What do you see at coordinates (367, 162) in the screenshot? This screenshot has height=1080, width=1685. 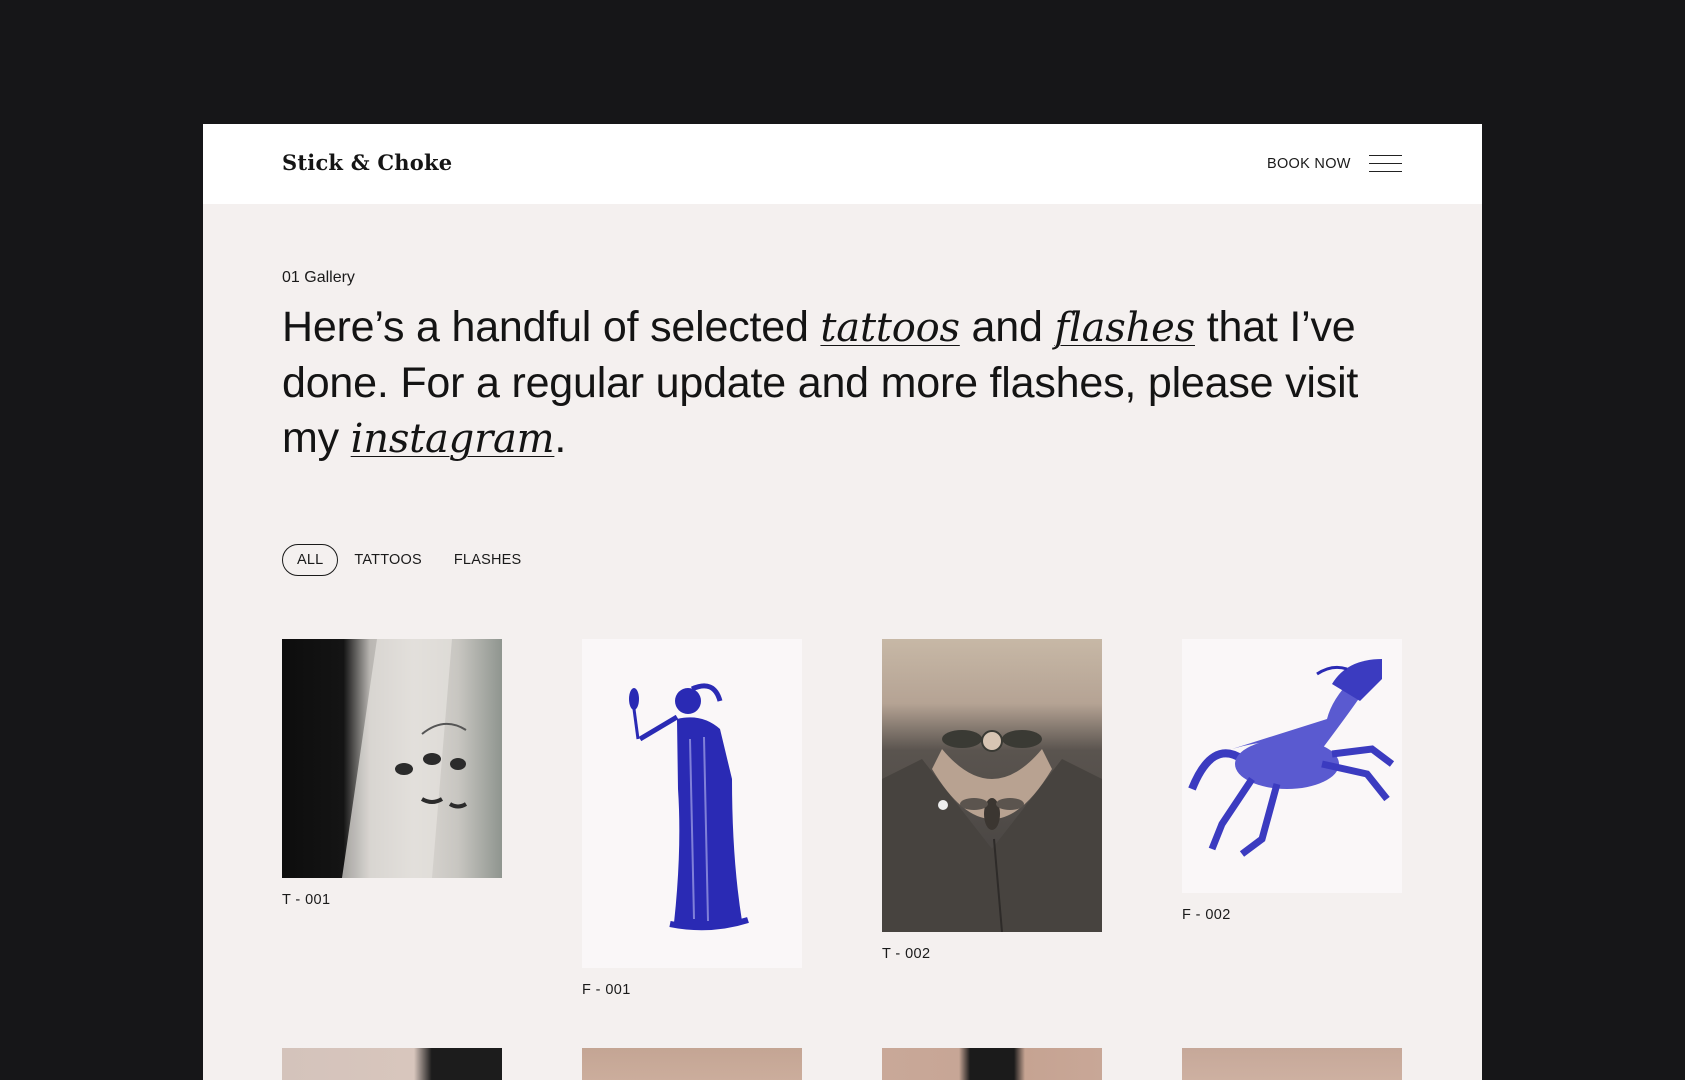 I see `site-logo: Stick & Choke` at bounding box center [367, 162].